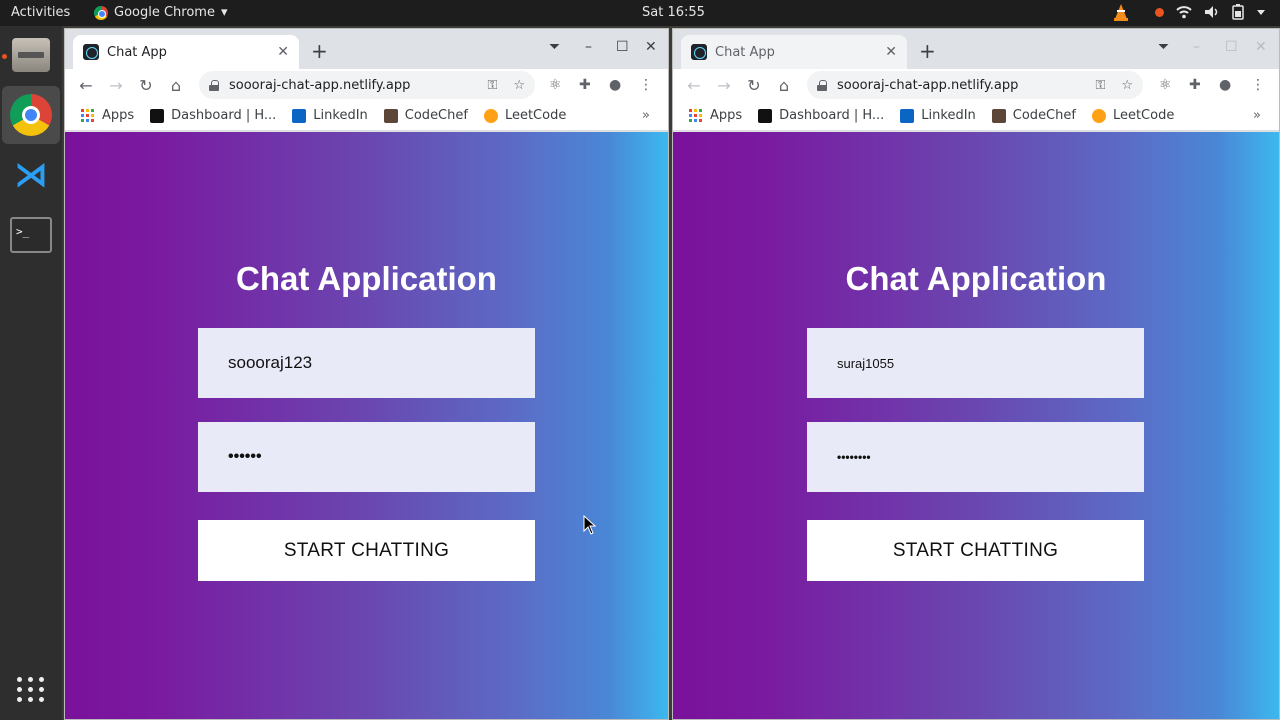 The width and height of the screenshot is (1280, 720). What do you see at coordinates (590, 525) in the screenshot?
I see `mouse-pointer-icon` at bounding box center [590, 525].